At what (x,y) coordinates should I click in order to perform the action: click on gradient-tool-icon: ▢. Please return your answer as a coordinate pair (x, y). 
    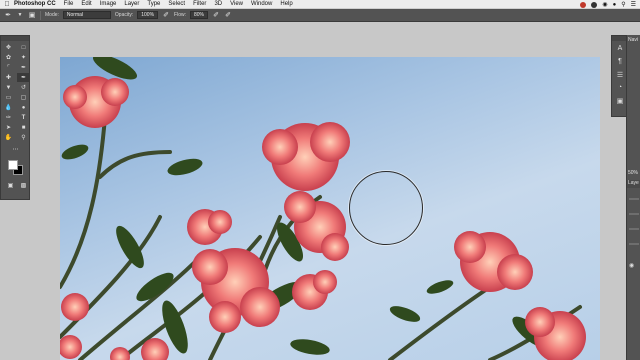
    Looking at the image, I should click on (23, 97).